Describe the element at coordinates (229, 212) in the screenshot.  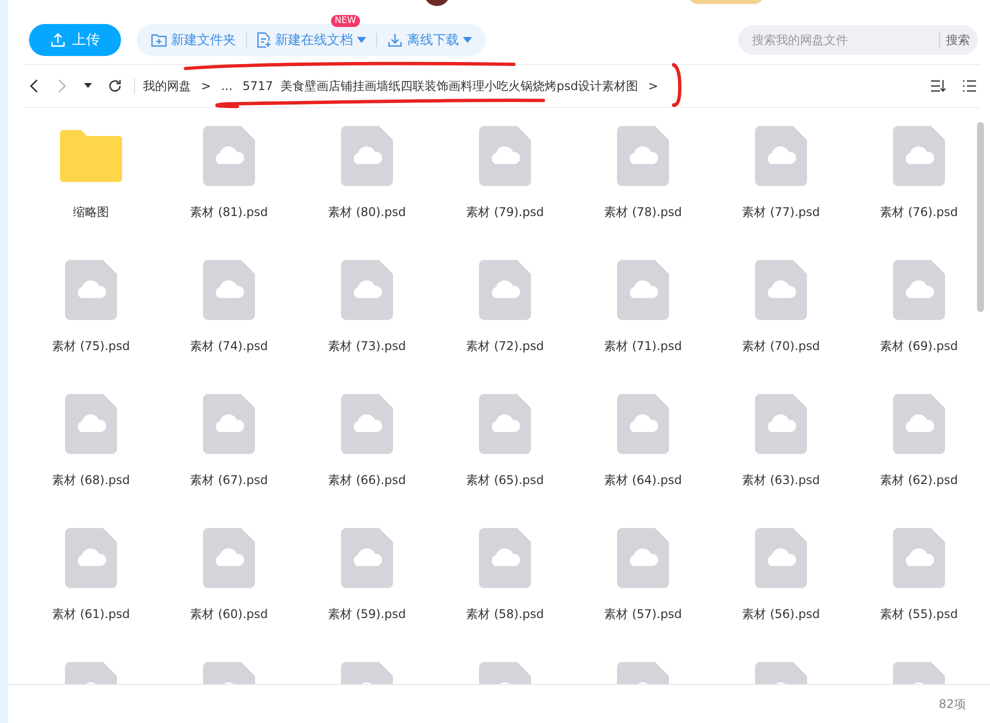
I see `file-name: 素材 (81).psd` at that location.